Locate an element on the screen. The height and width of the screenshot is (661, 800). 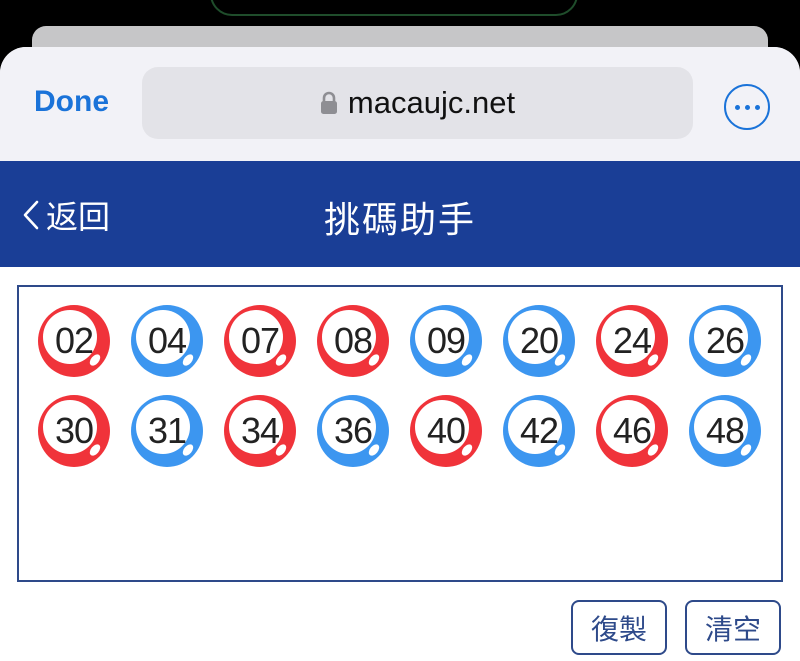
number-ball-red: 08 is located at coordinates (353, 341).